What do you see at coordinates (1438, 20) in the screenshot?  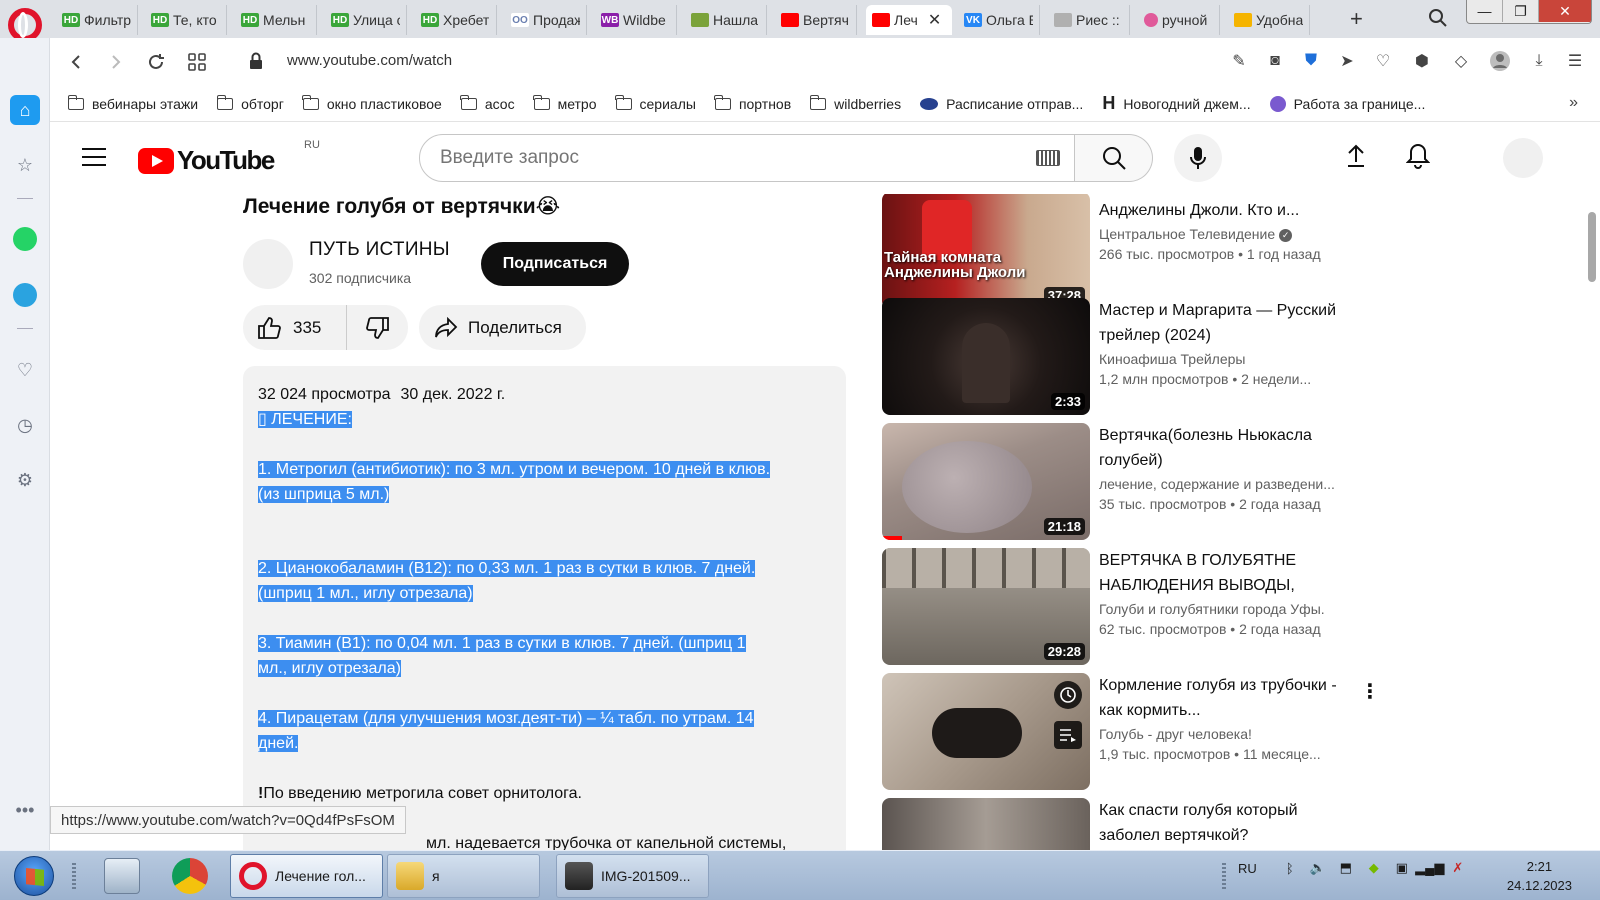 I see `search-tabs-icon` at bounding box center [1438, 20].